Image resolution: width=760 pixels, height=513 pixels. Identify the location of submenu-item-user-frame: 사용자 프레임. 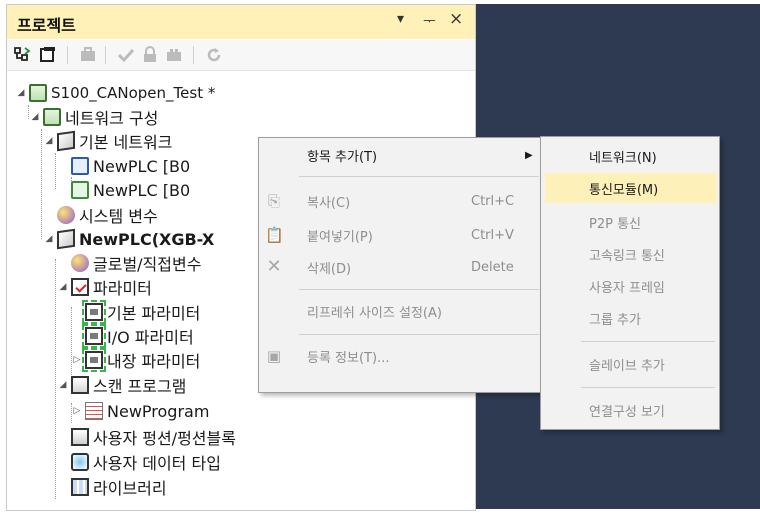
(630, 286).